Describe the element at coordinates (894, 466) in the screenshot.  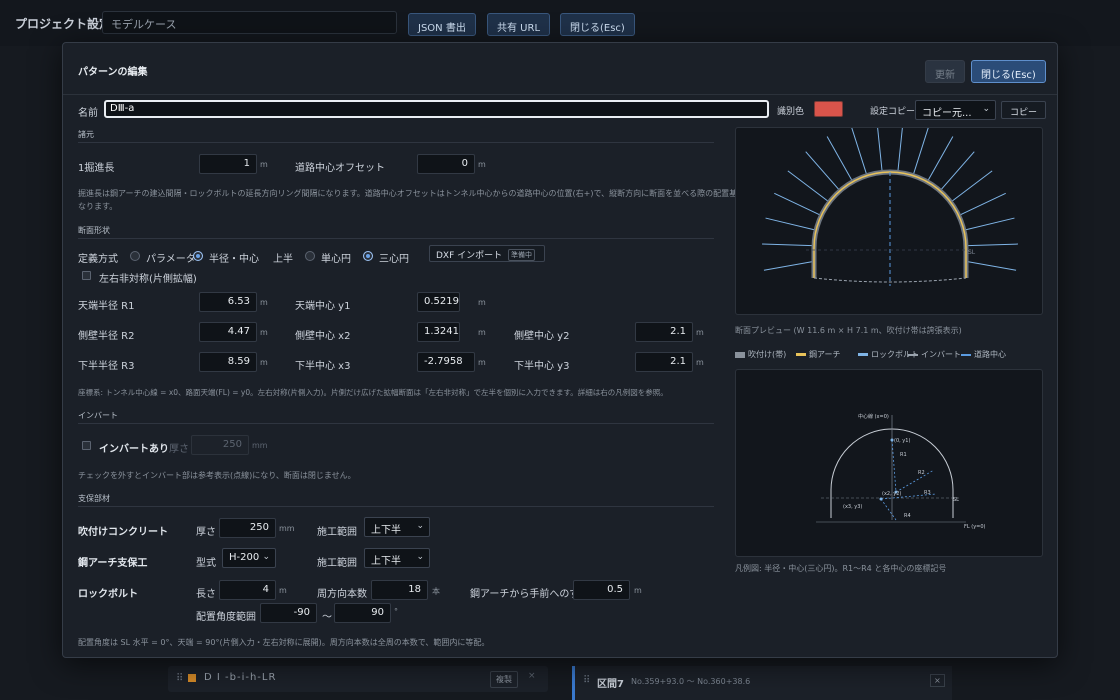
I see `diagram-r1-line` at that location.